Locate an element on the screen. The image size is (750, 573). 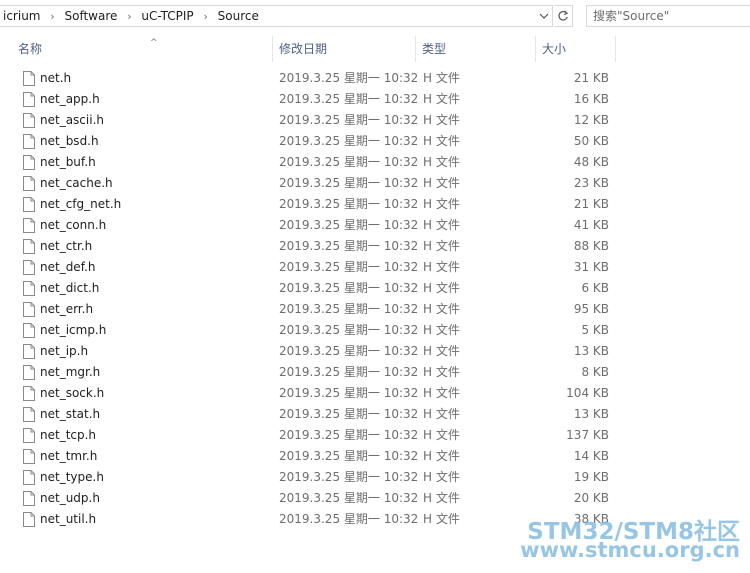
column-header-size: 大小 is located at coordinates (576, 49).